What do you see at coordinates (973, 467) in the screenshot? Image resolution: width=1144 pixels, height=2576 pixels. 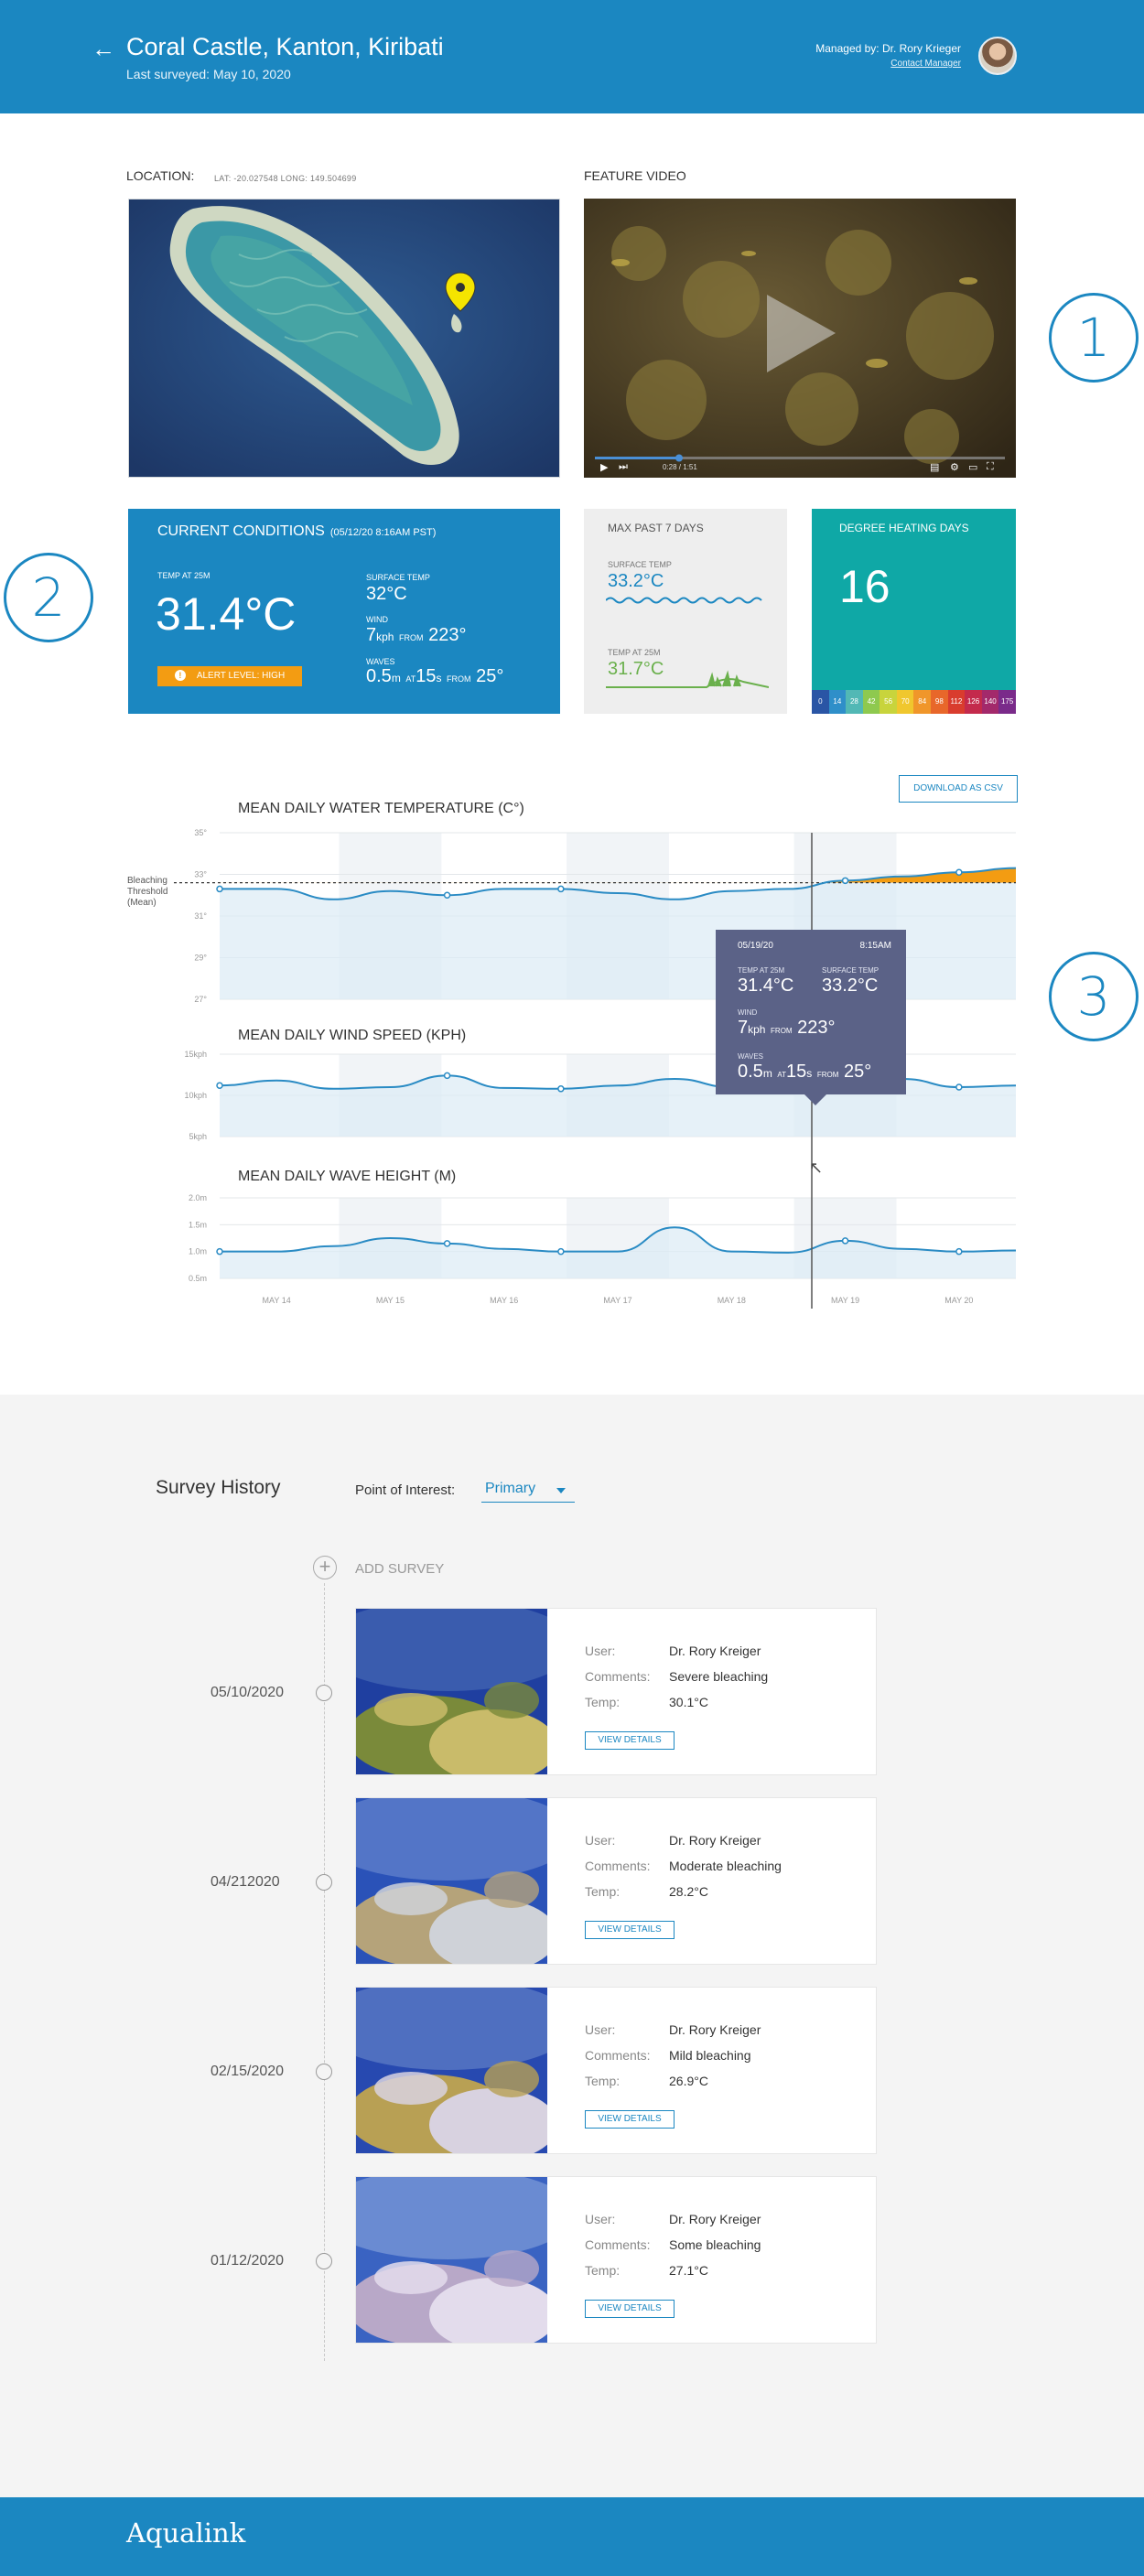 I see `theater-mode-icon: ▭` at bounding box center [973, 467].